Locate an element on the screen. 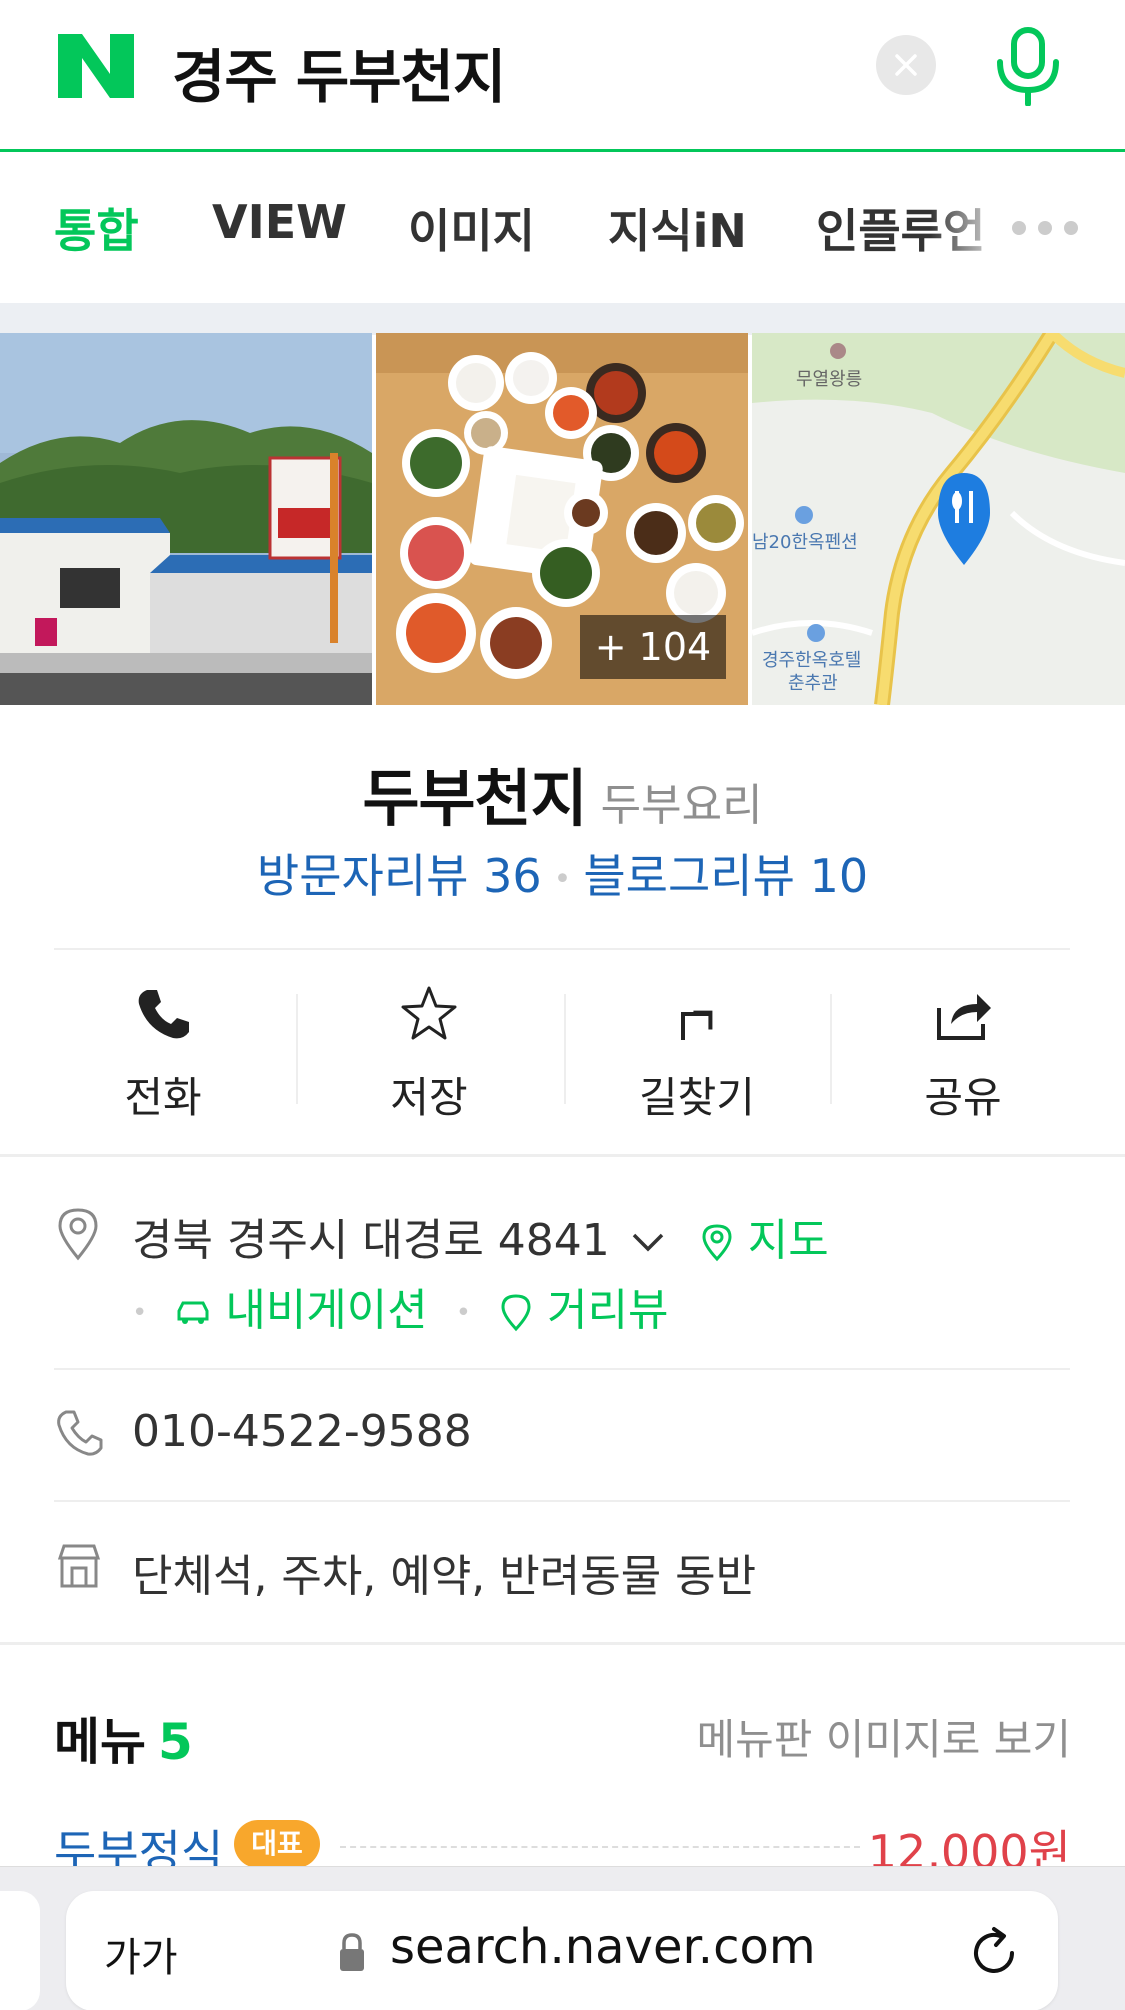 This screenshot has width=1125, height=2010. share-button: 공유 is located at coordinates (963, 1041).